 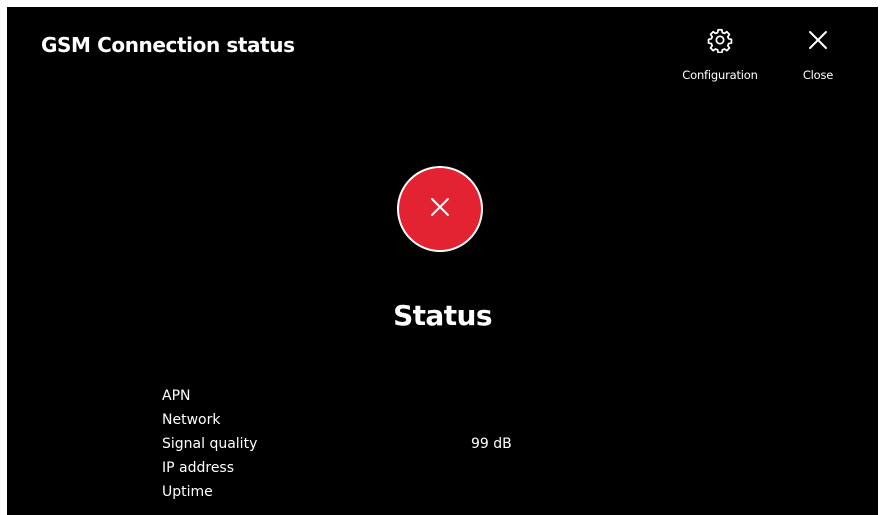 What do you see at coordinates (818, 75) in the screenshot?
I see `close-label: Close` at bounding box center [818, 75].